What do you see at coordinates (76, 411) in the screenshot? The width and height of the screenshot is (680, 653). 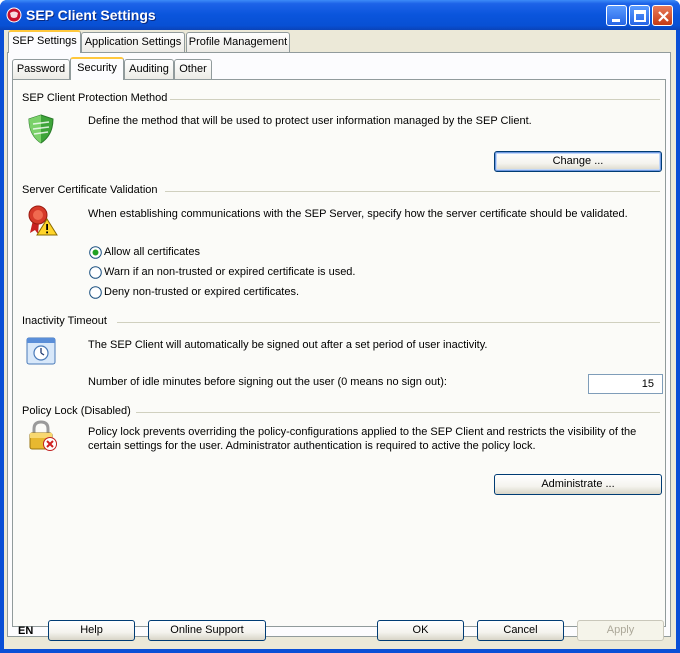 I see `policy-heading: Policy Lock (Disabled)` at bounding box center [76, 411].